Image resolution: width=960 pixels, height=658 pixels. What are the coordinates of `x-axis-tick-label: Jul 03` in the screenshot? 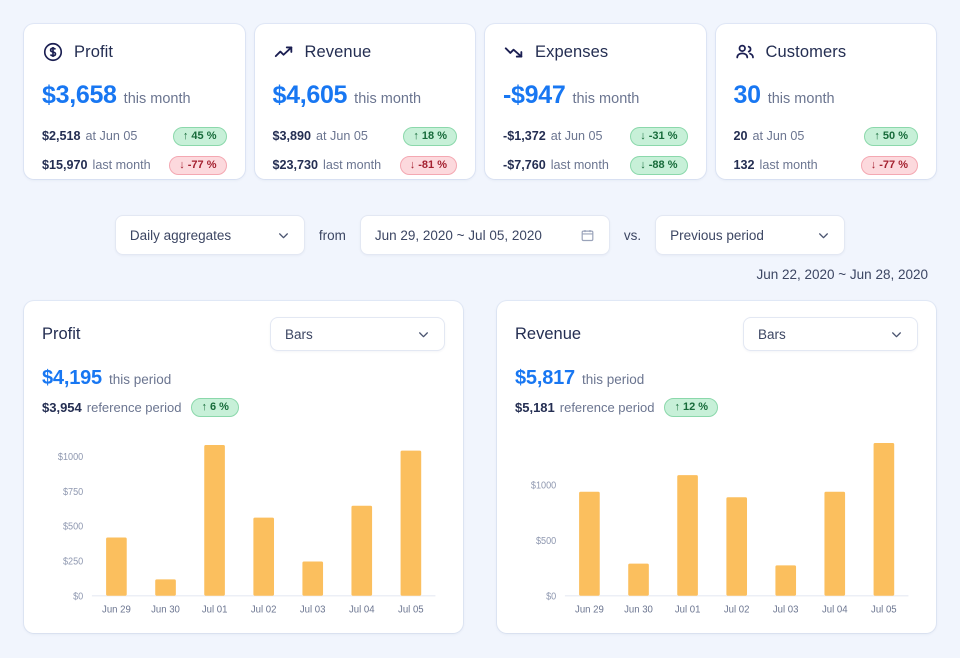 It's located at (313, 609).